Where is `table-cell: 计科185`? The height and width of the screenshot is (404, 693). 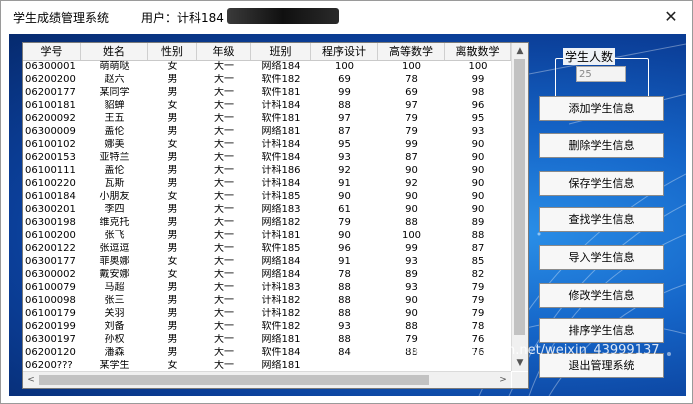 table-cell: 计科185 is located at coordinates (281, 196).